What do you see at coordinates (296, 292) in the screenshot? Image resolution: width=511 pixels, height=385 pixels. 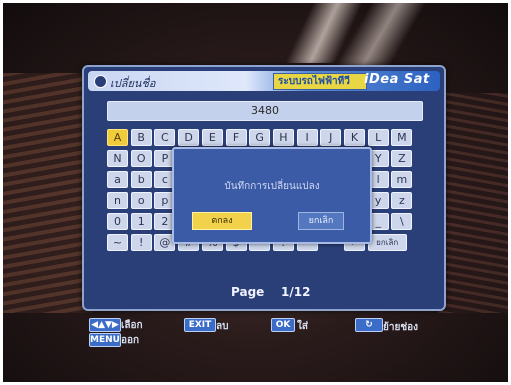 I see `page-number: 1/12` at bounding box center [296, 292].